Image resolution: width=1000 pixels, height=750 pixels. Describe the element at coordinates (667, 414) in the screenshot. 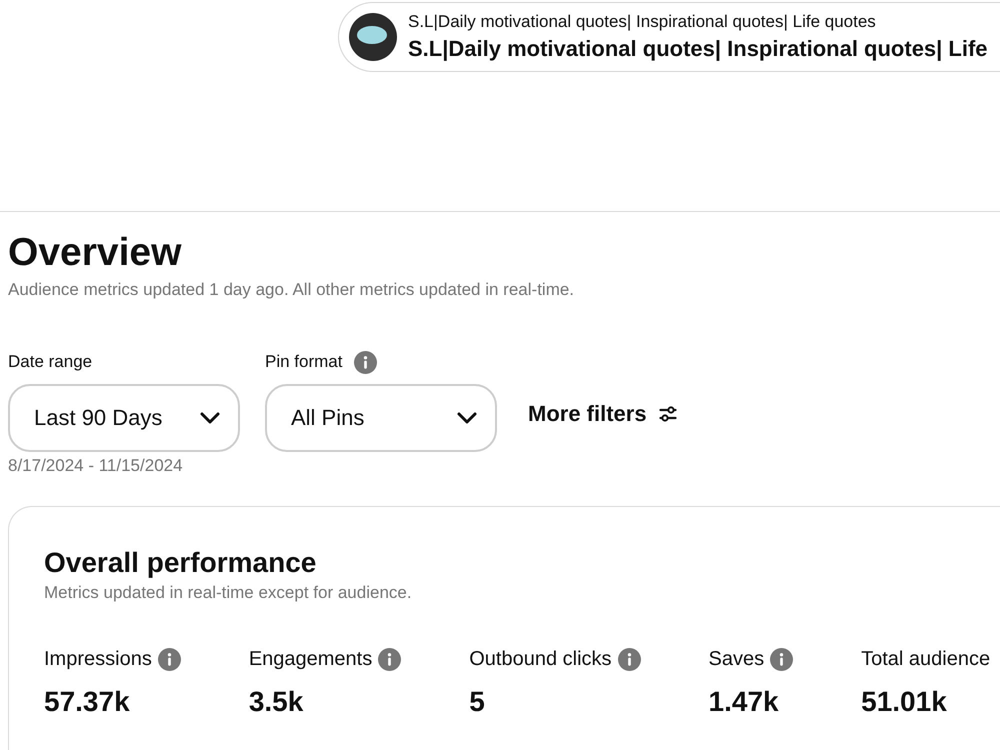

I see `sliders-icon` at that location.